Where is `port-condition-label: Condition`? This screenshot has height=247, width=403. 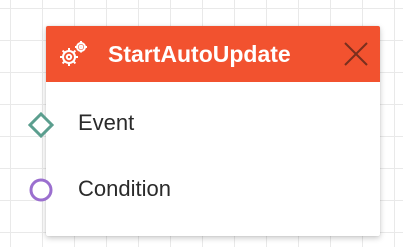 port-condition-label: Condition is located at coordinates (124, 188).